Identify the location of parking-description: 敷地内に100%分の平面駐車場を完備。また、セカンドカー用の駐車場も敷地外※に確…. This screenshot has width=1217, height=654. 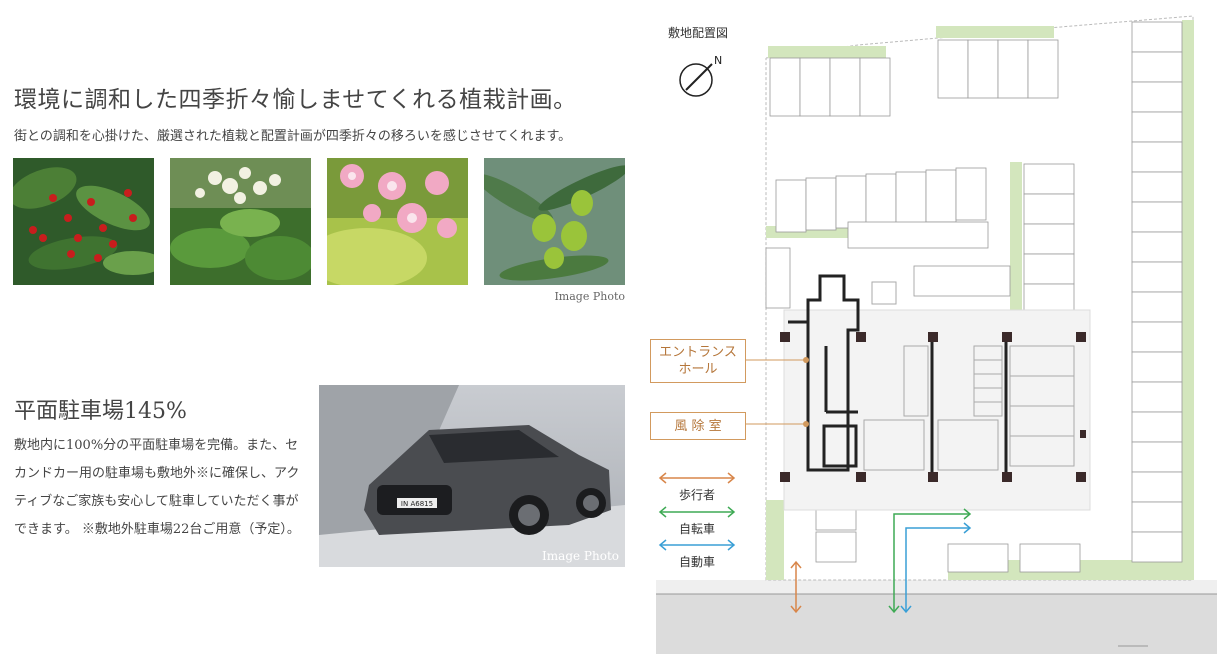
(157, 487).